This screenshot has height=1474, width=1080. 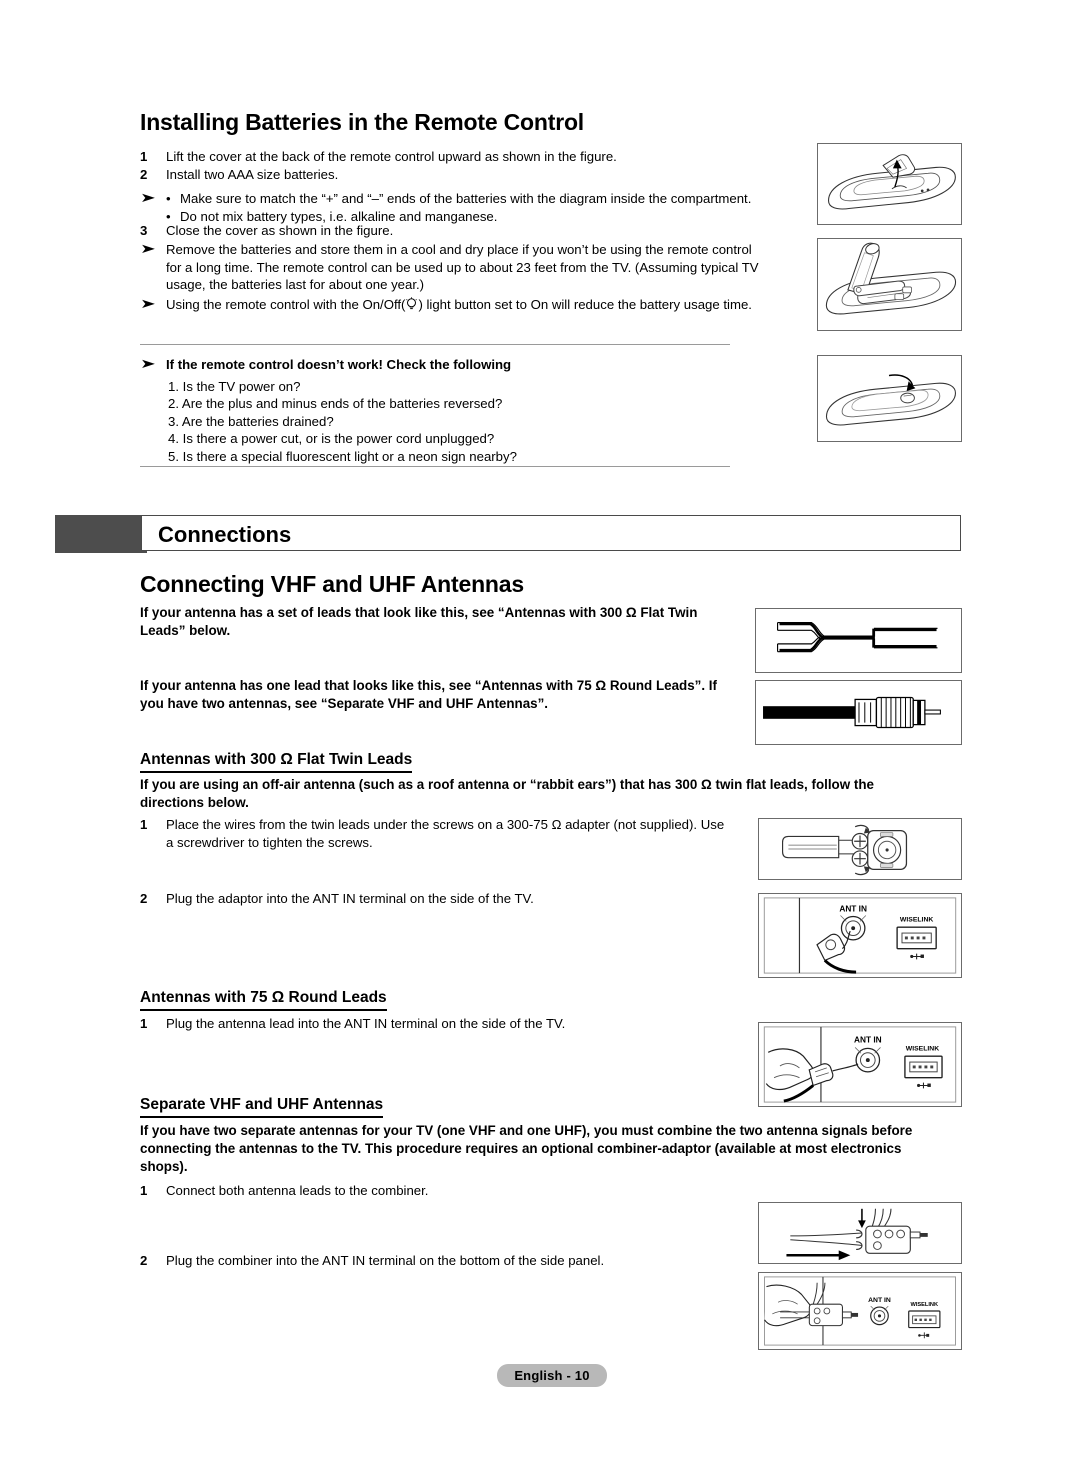 I want to click on troubleshoot-rule-bottom, so click(x=435, y=466).